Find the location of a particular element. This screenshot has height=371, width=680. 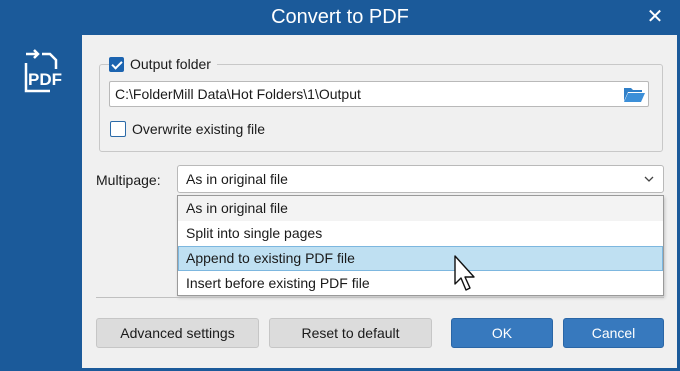

folder-open-icon is located at coordinates (634, 94).